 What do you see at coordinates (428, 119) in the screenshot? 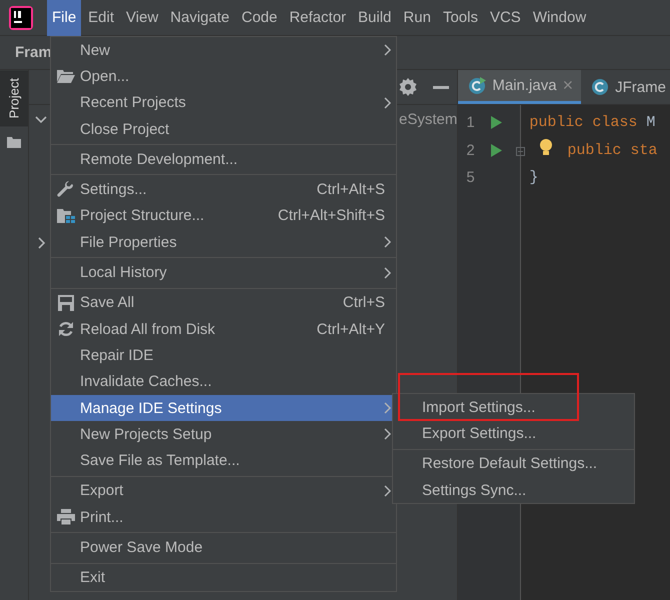
I see `tree-item: eSystem` at bounding box center [428, 119].